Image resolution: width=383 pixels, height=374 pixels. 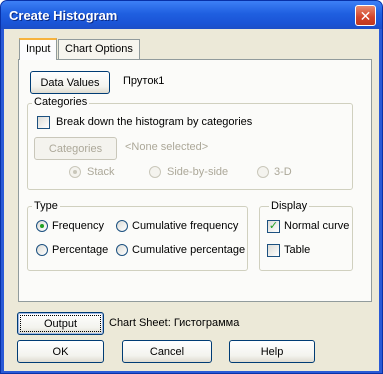 What do you see at coordinates (137, 238) in the screenshot?
I see `type-group` at bounding box center [137, 238].